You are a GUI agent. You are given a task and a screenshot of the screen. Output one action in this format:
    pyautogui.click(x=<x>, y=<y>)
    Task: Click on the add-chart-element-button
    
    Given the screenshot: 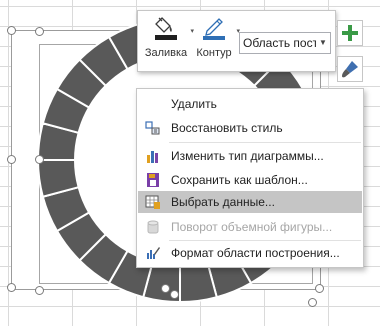 What is the action you would take?
    pyautogui.click(x=350, y=33)
    